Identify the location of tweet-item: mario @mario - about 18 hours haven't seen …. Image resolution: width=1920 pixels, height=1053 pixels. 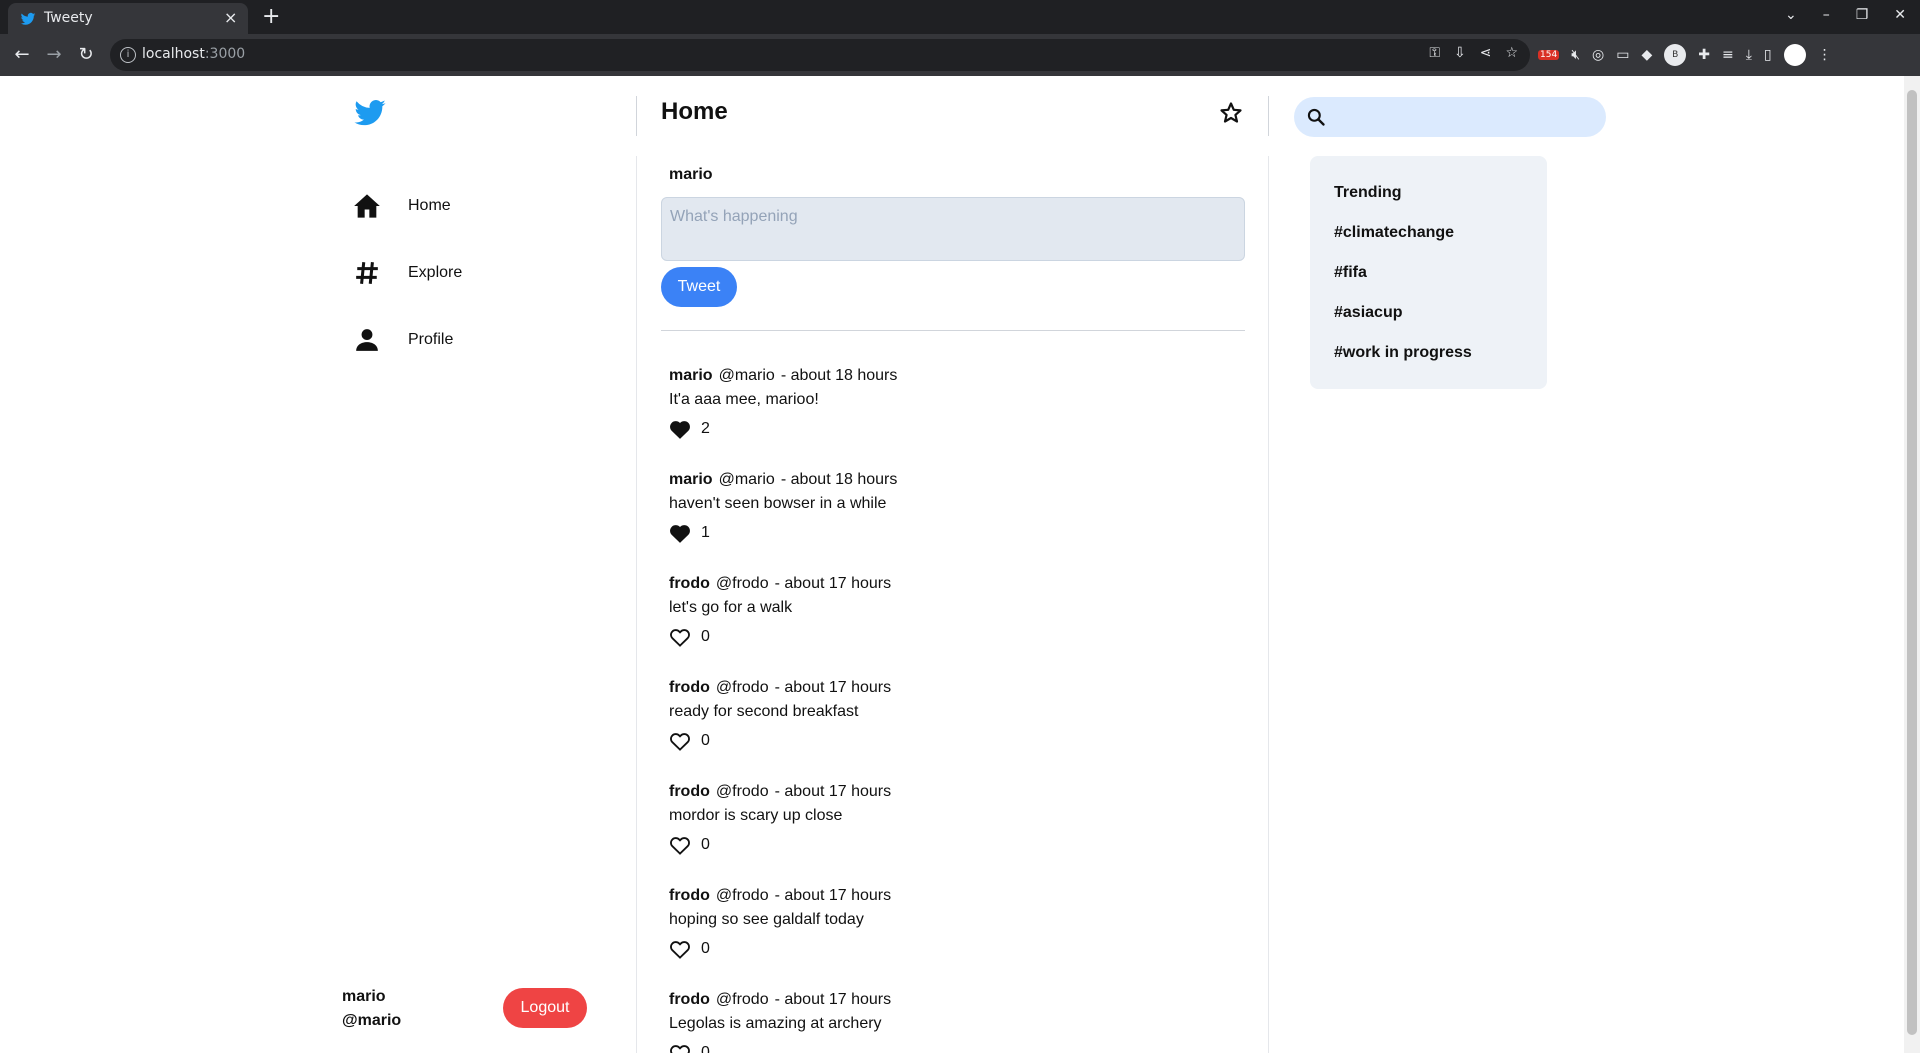
(959, 523).